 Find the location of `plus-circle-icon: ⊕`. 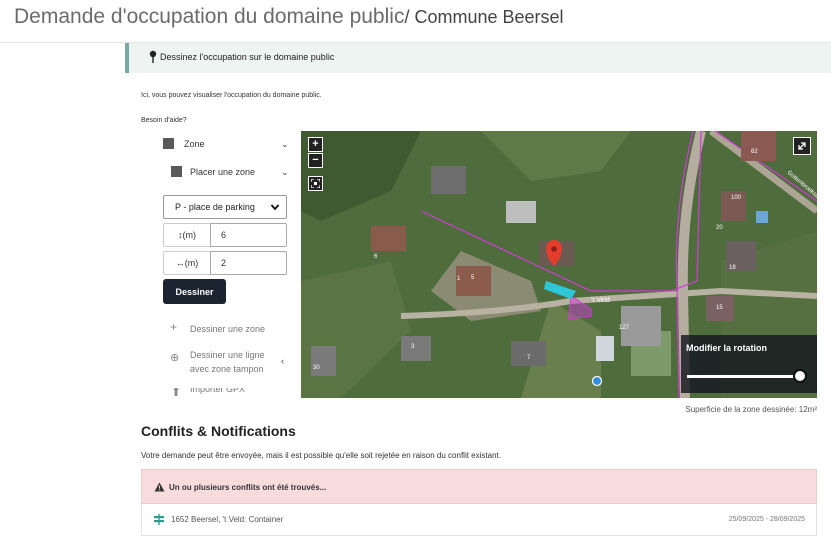

plus-circle-icon: ⊕ is located at coordinates (175, 358).